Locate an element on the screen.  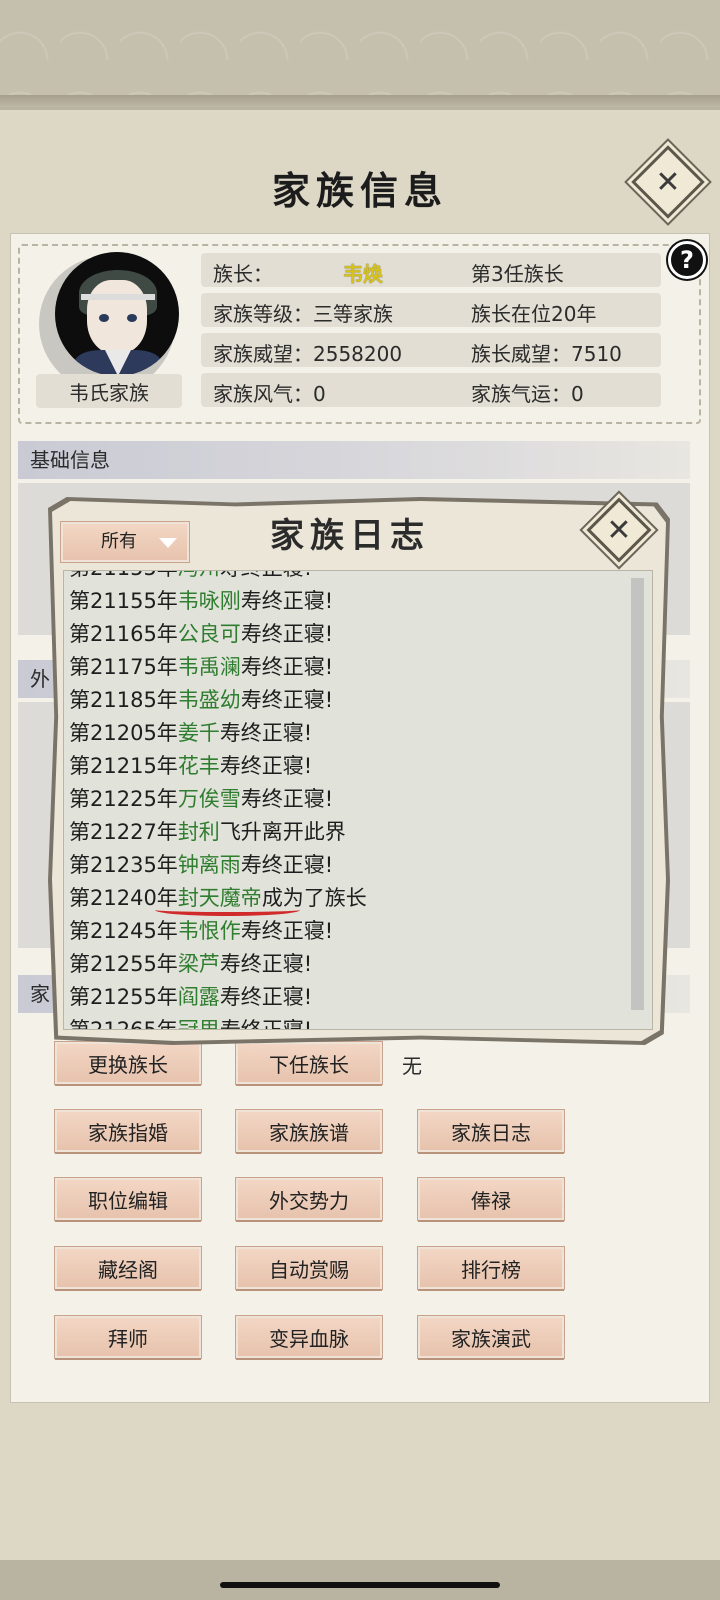
leader-label: 族长： is located at coordinates (243, 274).